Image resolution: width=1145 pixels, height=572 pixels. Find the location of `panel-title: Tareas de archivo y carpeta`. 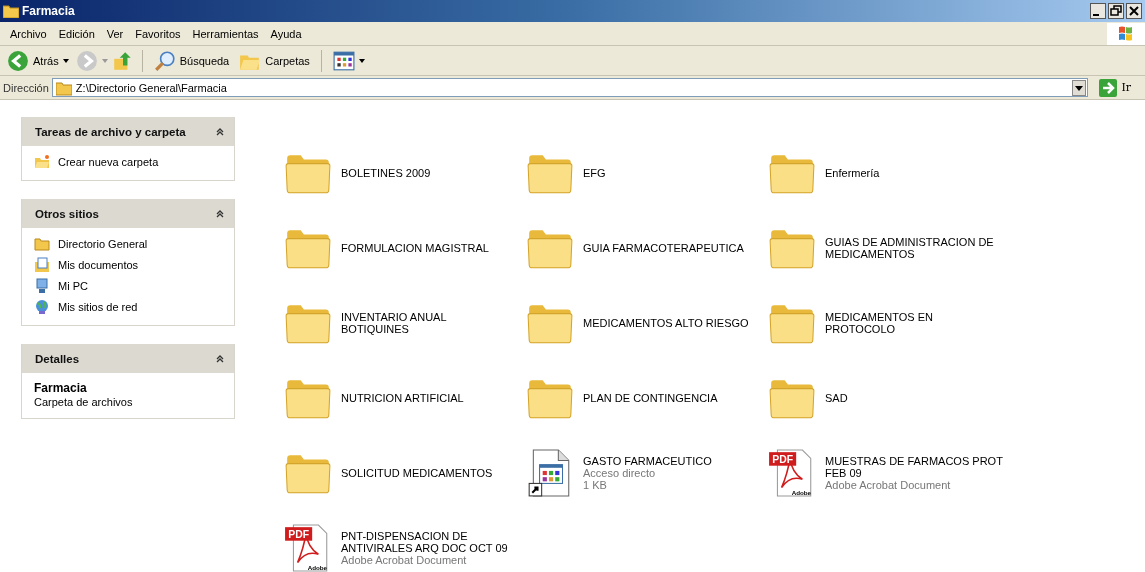

panel-title: Tareas de archivo y carpeta is located at coordinates (110, 131).